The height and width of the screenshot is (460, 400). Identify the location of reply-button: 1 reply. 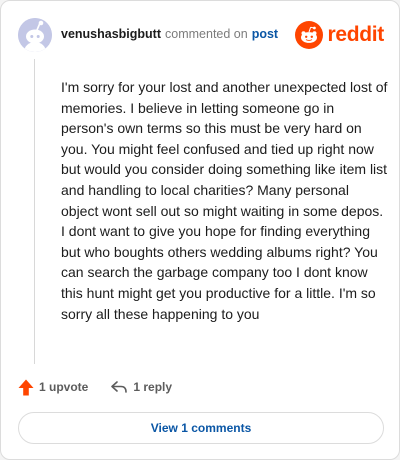
(141, 387).